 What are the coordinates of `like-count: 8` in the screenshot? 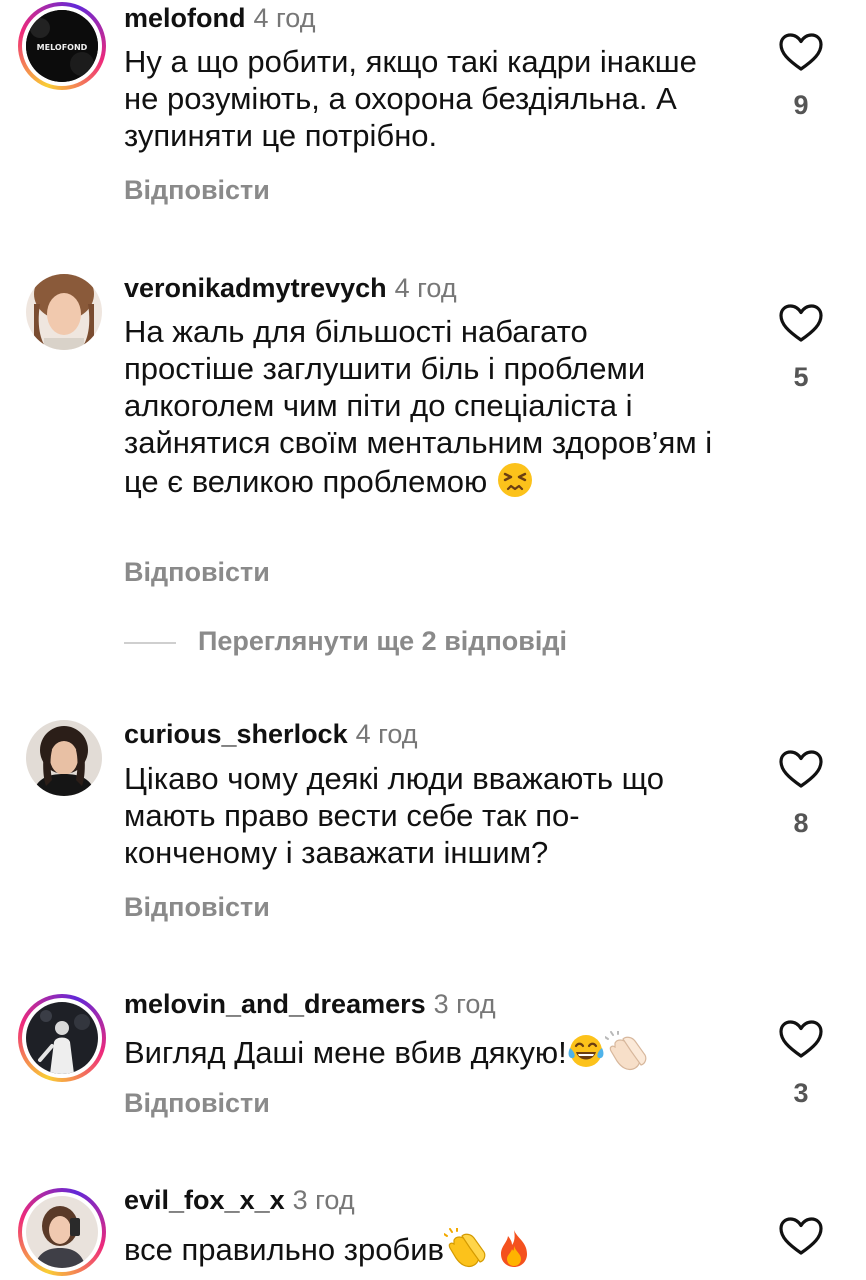 It's located at (801, 823).